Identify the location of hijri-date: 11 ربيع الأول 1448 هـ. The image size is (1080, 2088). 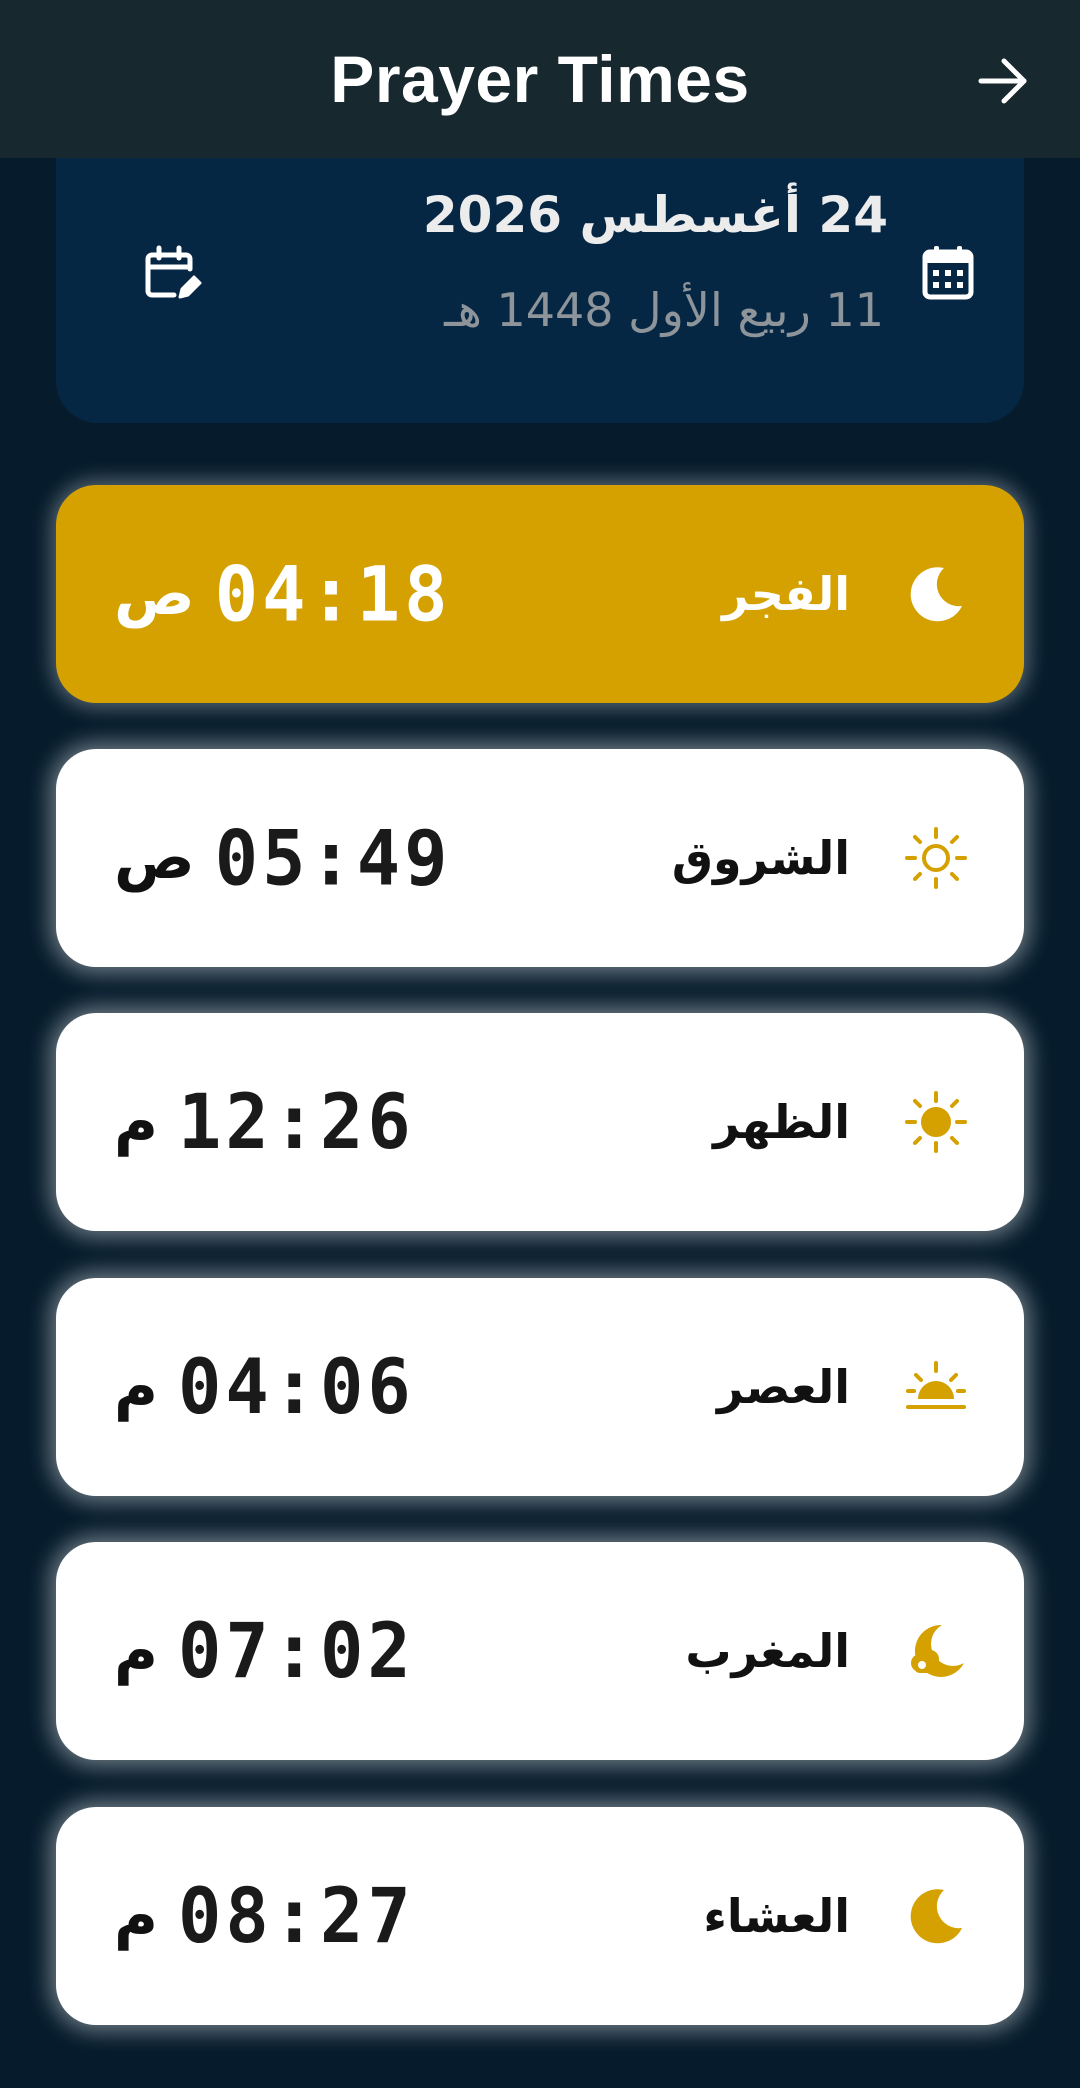
(664, 310).